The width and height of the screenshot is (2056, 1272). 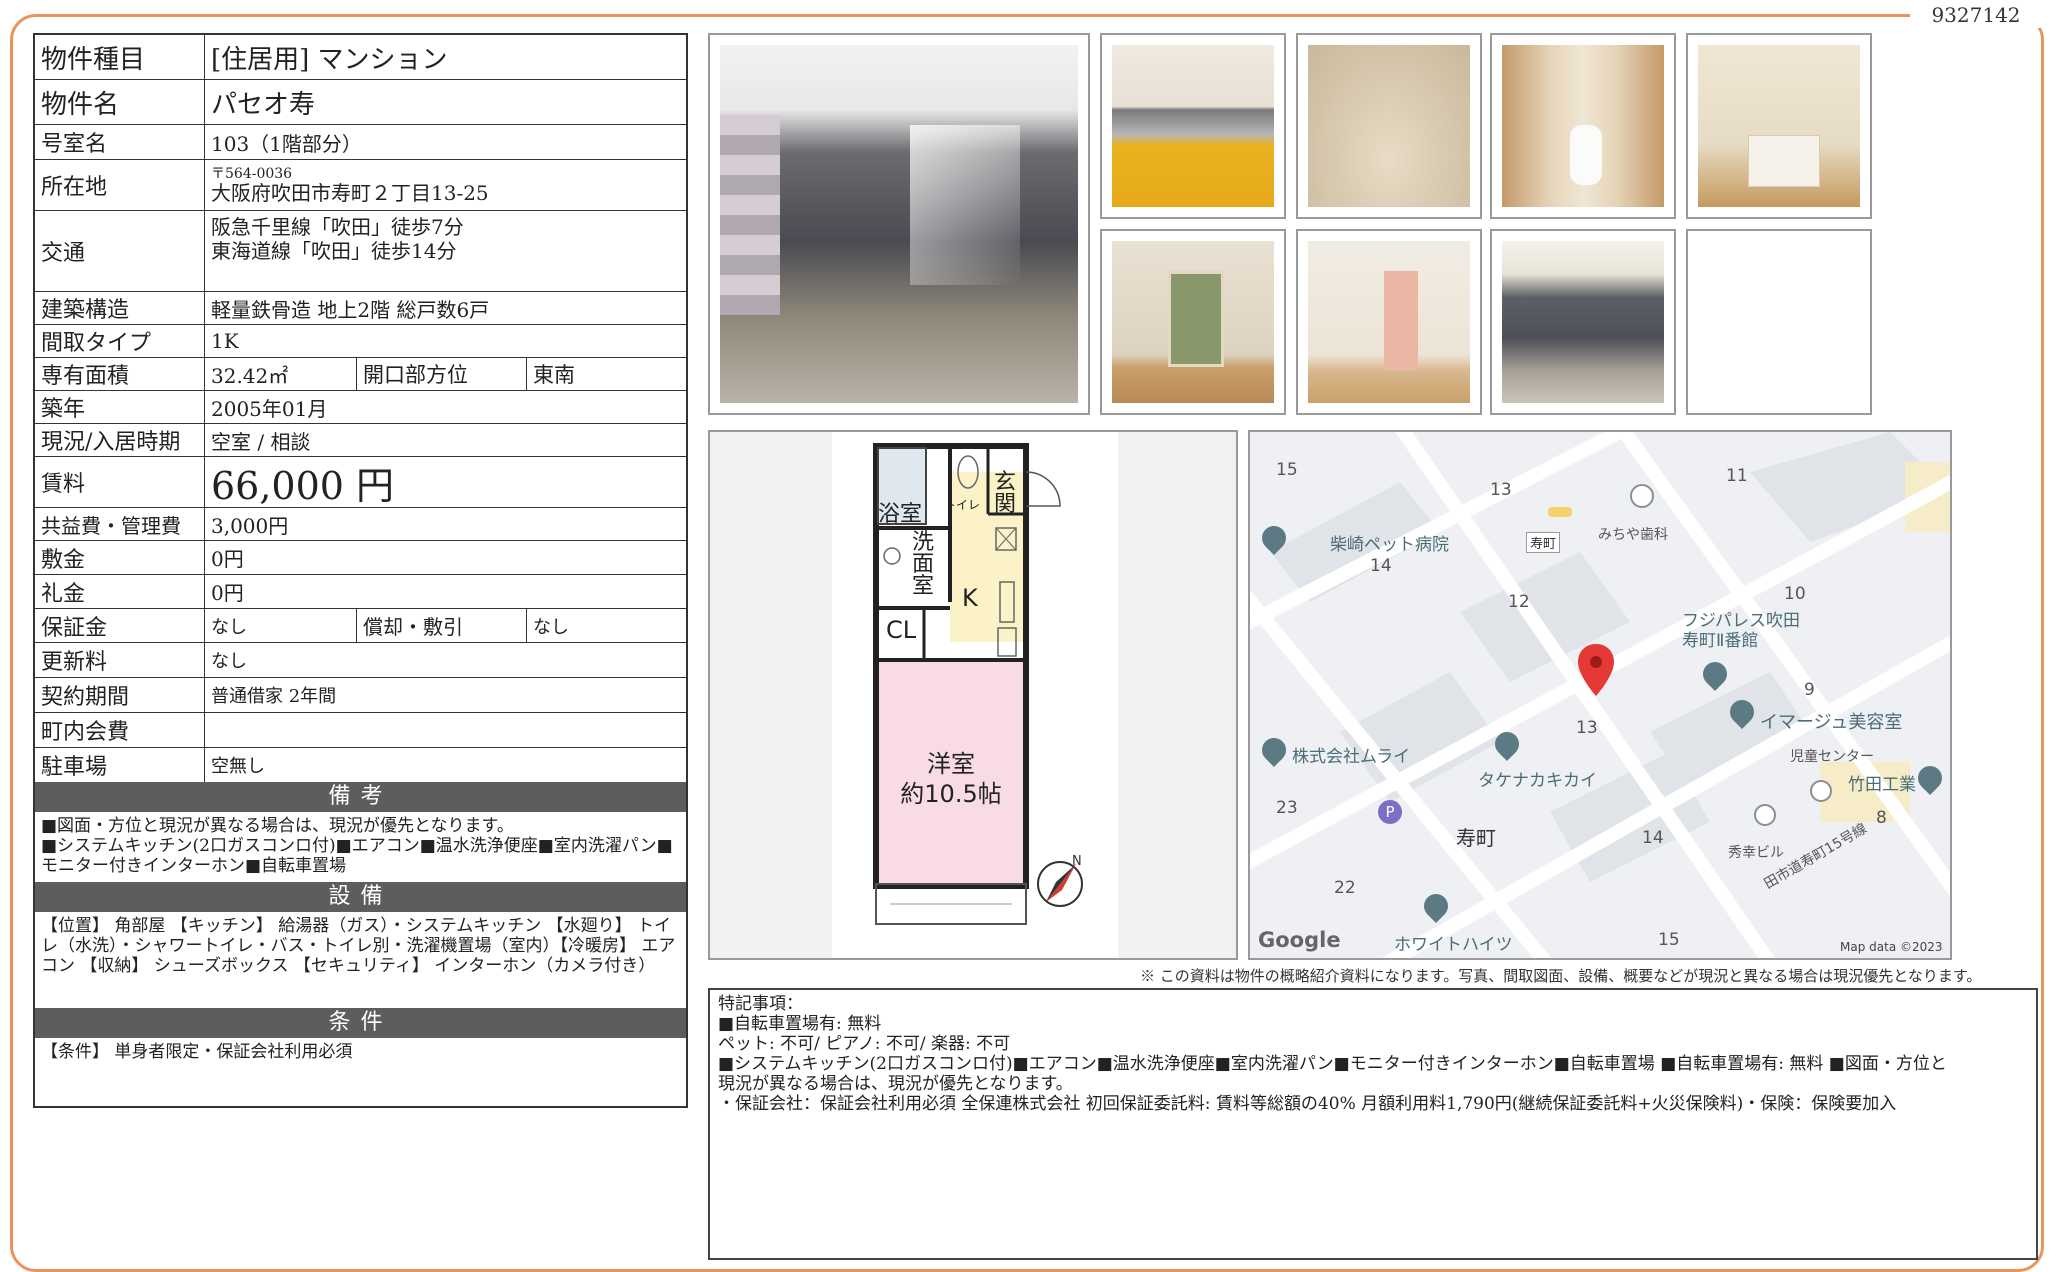 What do you see at coordinates (1596, 670) in the screenshot?
I see `location-pin-icon` at bounding box center [1596, 670].